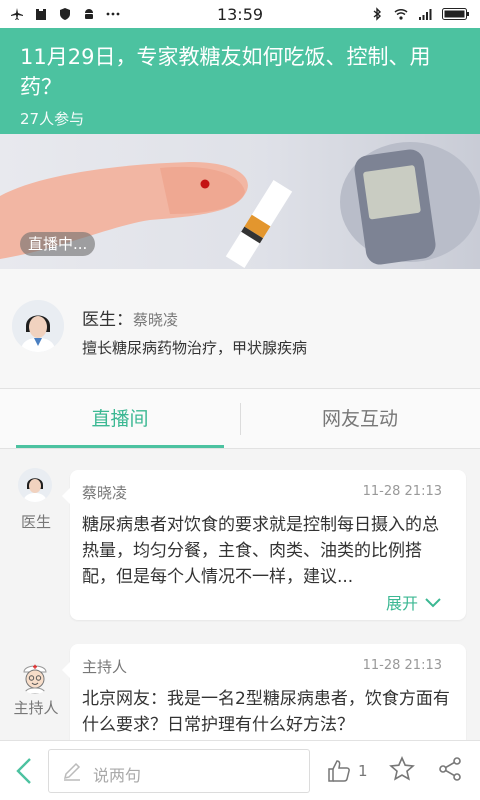 This screenshot has width=480, height=800. What do you see at coordinates (262, 493) in the screenshot?
I see `message-header: 蔡晓凌 11-28 21:13` at bounding box center [262, 493].